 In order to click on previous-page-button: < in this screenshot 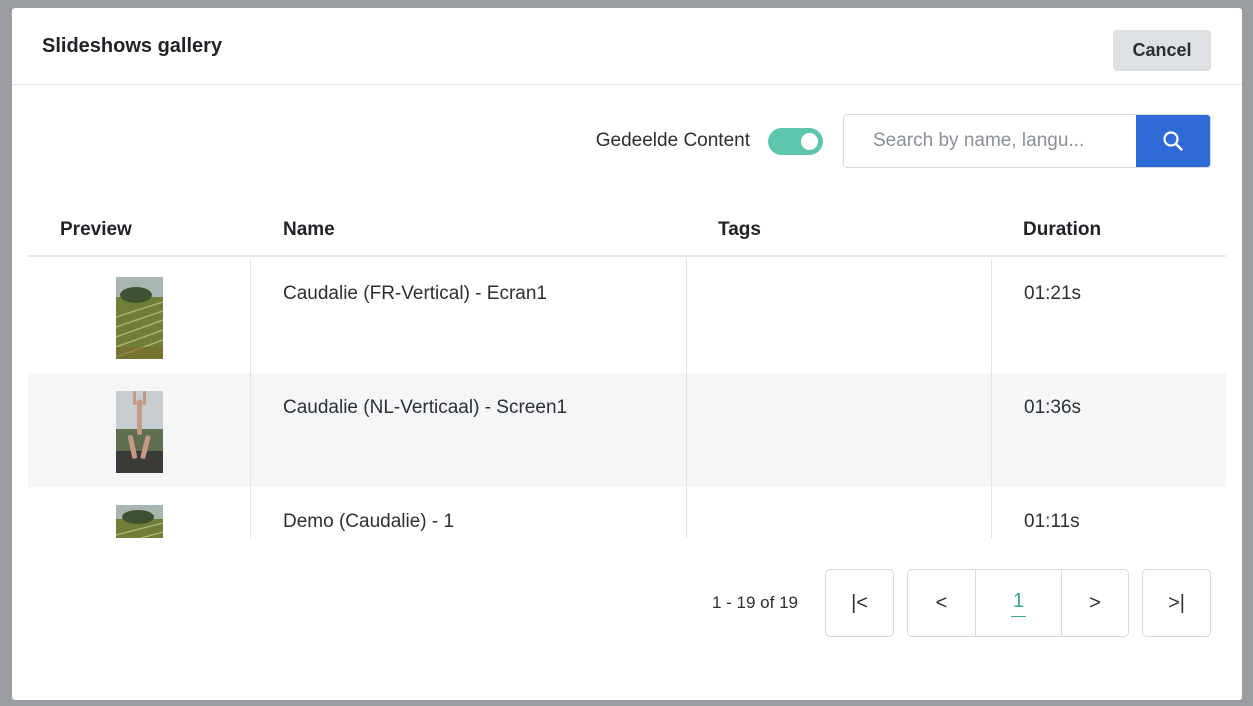, I will do `click(941, 603)`.